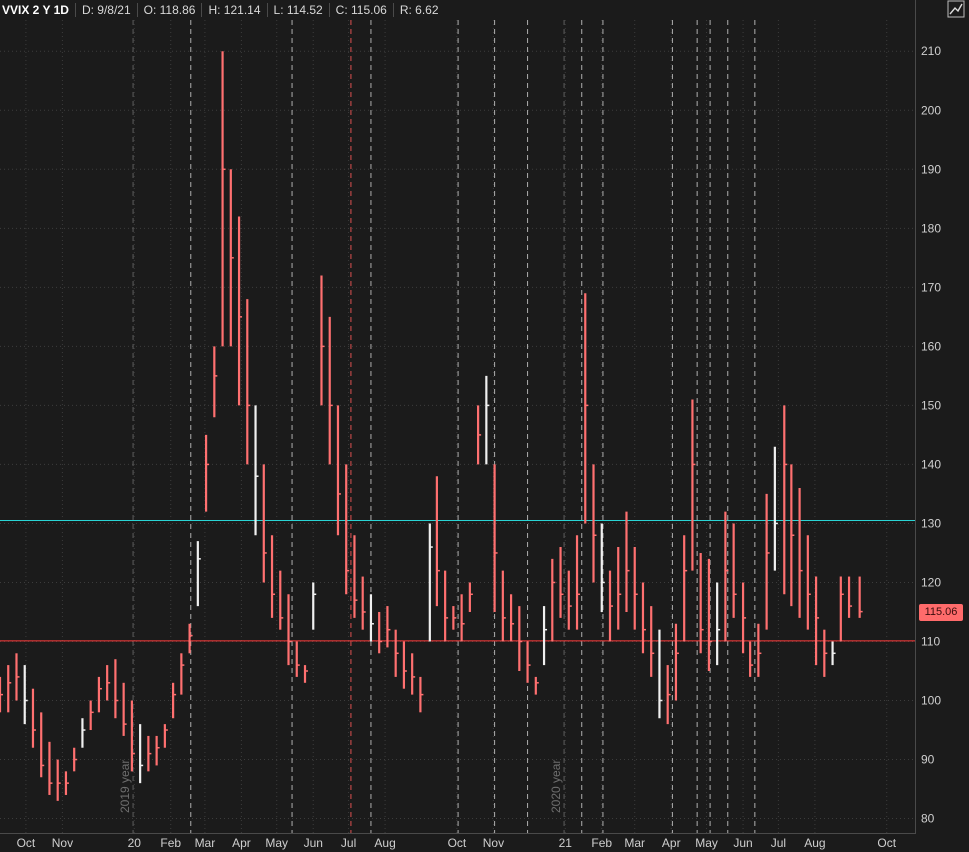  What do you see at coordinates (931, 464) in the screenshot?
I see `y-tick-label: 140` at bounding box center [931, 464].